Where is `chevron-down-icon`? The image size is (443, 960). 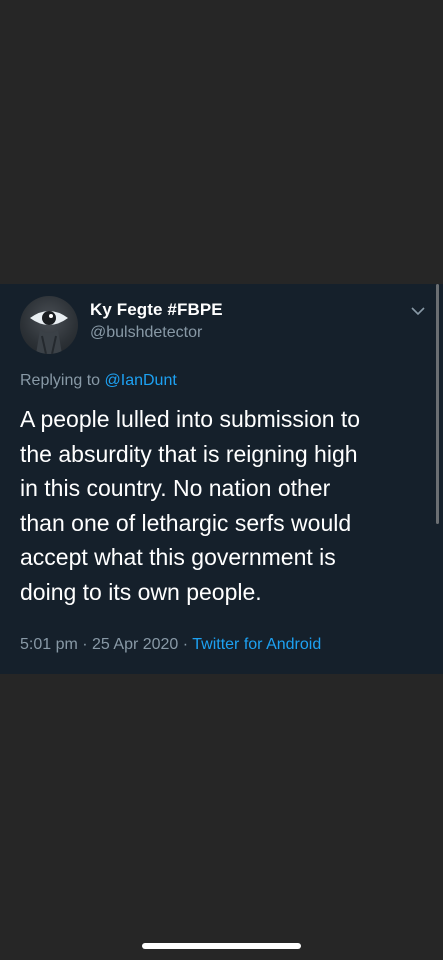 chevron-down-icon is located at coordinates (418, 311).